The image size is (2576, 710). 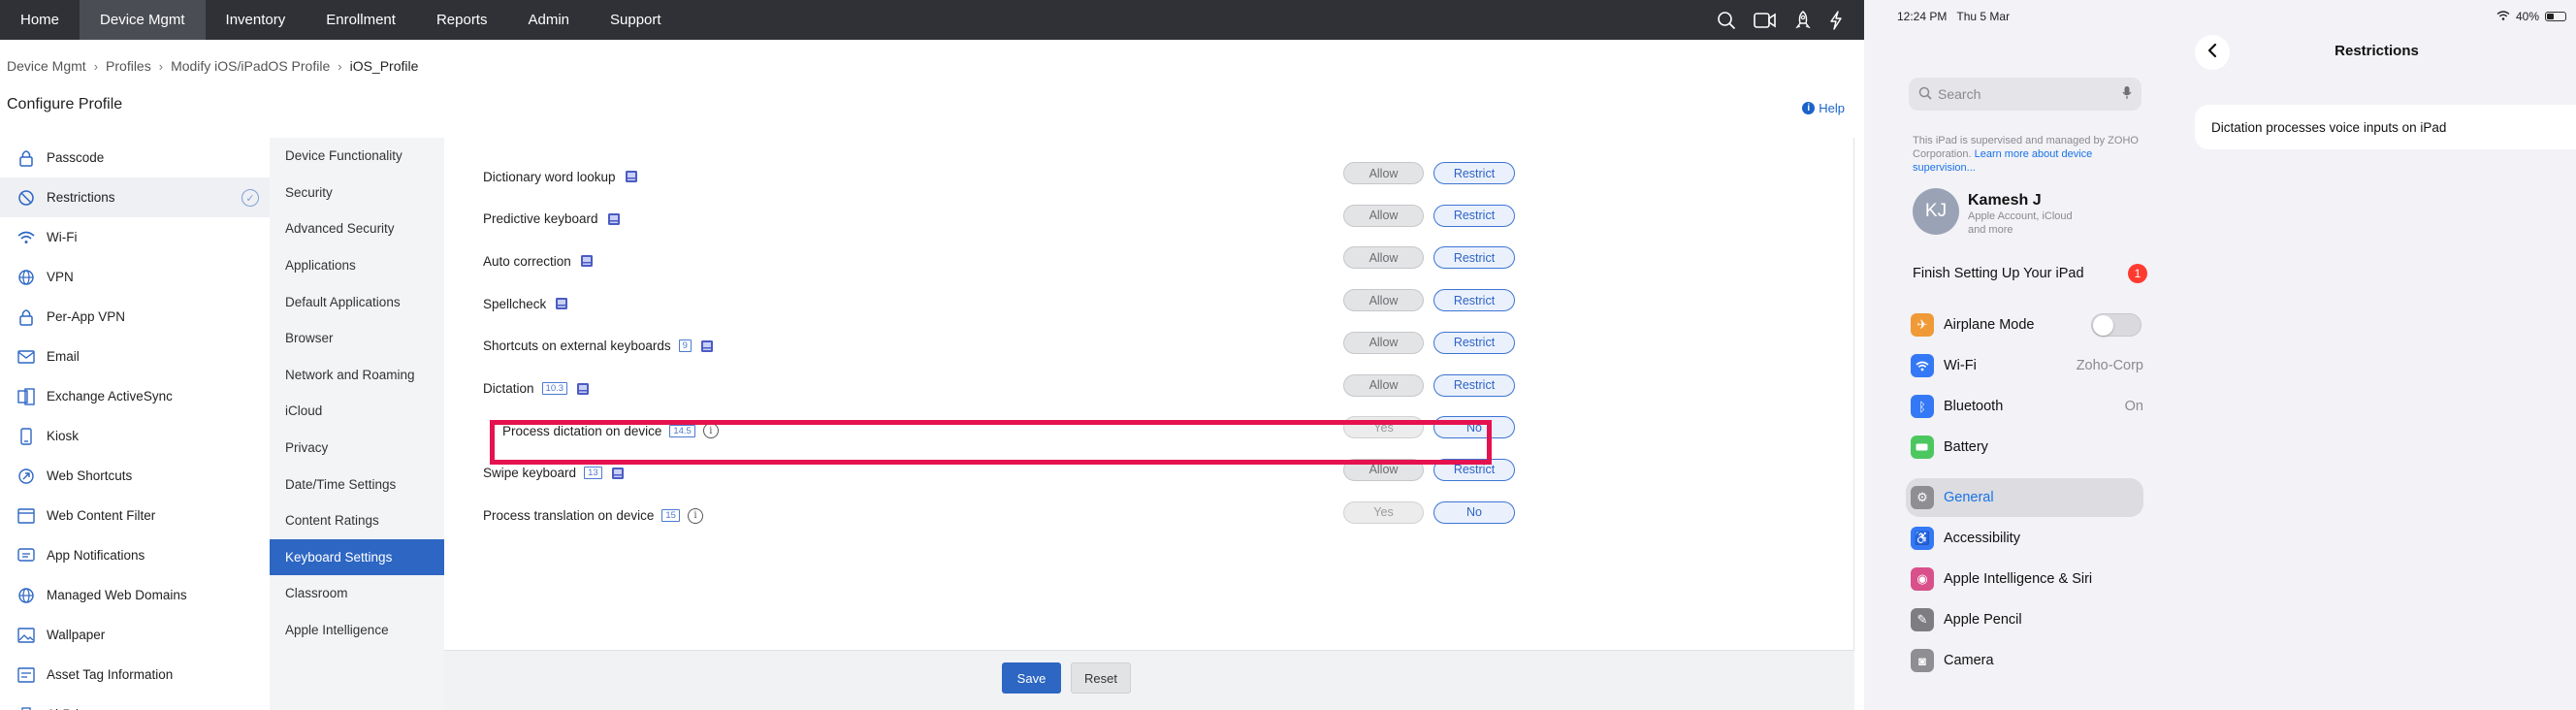 What do you see at coordinates (357, 557) in the screenshot?
I see `category-keyboard-settings: Keyboard Settings` at bounding box center [357, 557].